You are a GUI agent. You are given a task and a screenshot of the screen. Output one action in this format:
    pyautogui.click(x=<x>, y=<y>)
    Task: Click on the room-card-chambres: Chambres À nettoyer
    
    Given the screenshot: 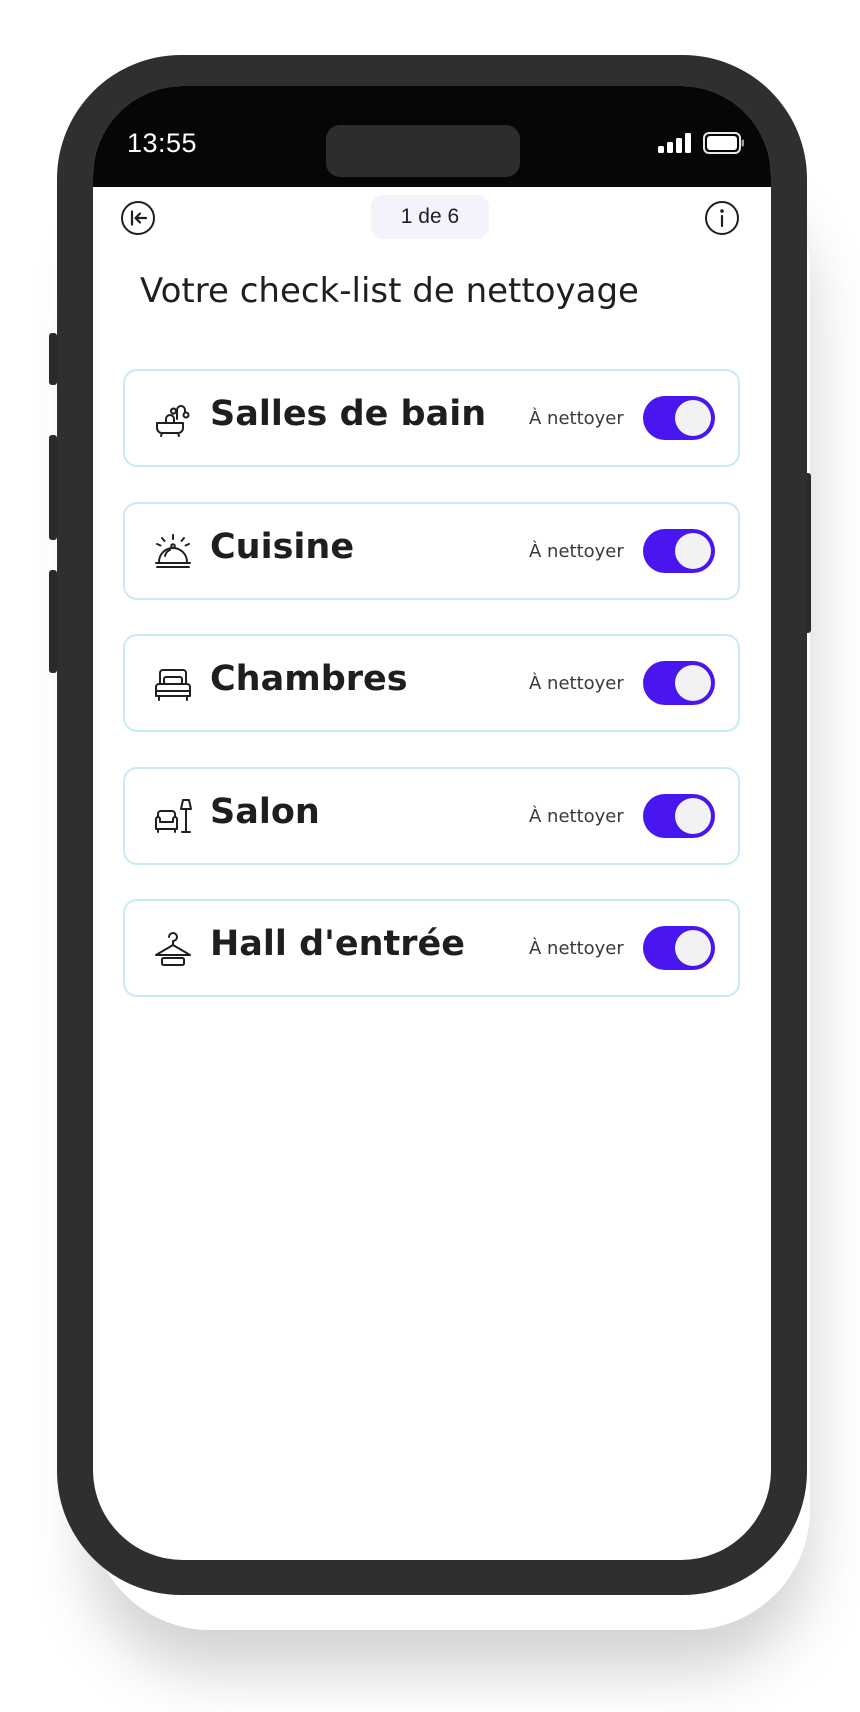 What is the action you would take?
    pyautogui.click(x=431, y=683)
    